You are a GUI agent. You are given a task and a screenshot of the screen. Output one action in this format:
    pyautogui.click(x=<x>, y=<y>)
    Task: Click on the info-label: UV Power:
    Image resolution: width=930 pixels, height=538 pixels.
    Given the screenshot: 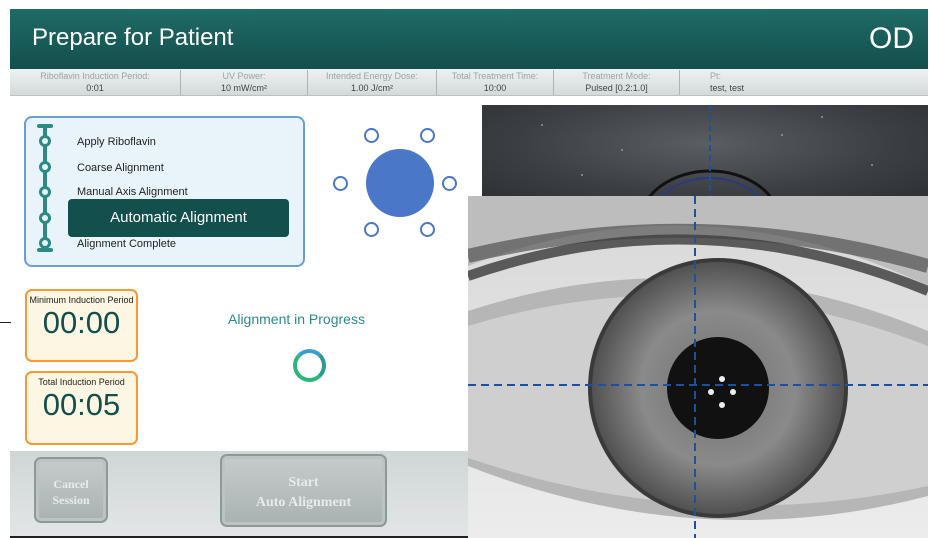 What is the action you would take?
    pyautogui.click(x=244, y=76)
    